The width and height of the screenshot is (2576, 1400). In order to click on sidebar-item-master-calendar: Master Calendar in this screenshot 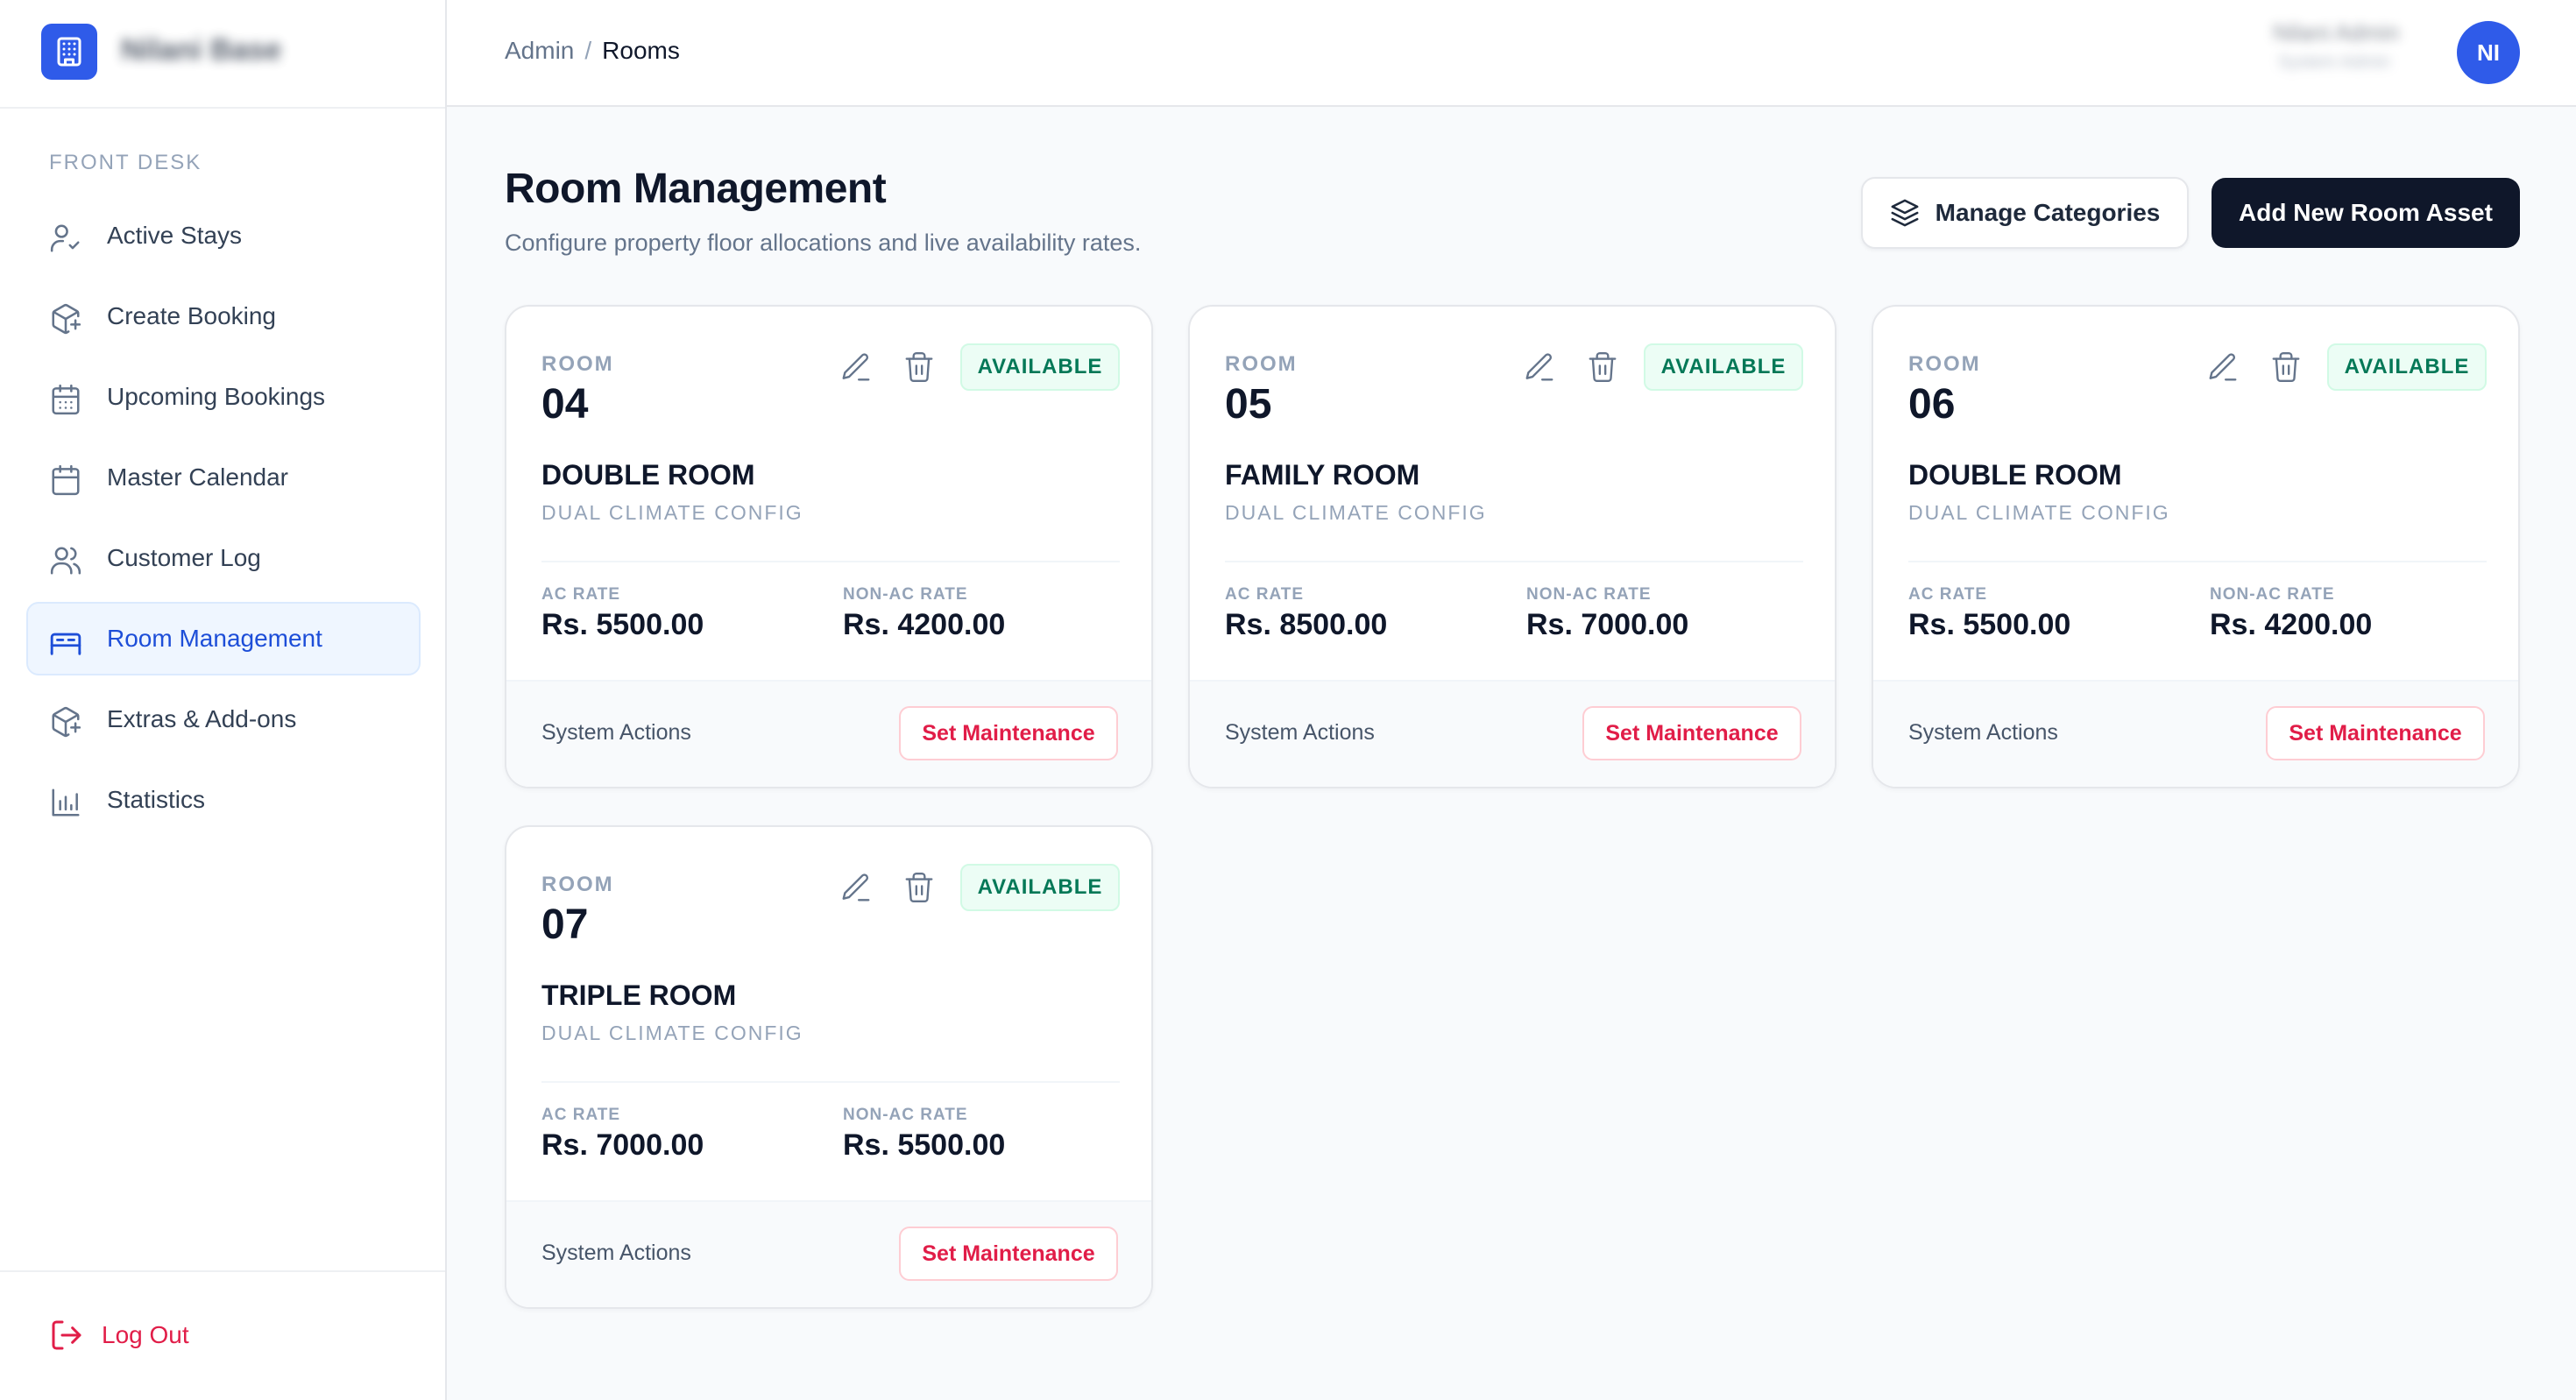, I will do `click(223, 477)`.